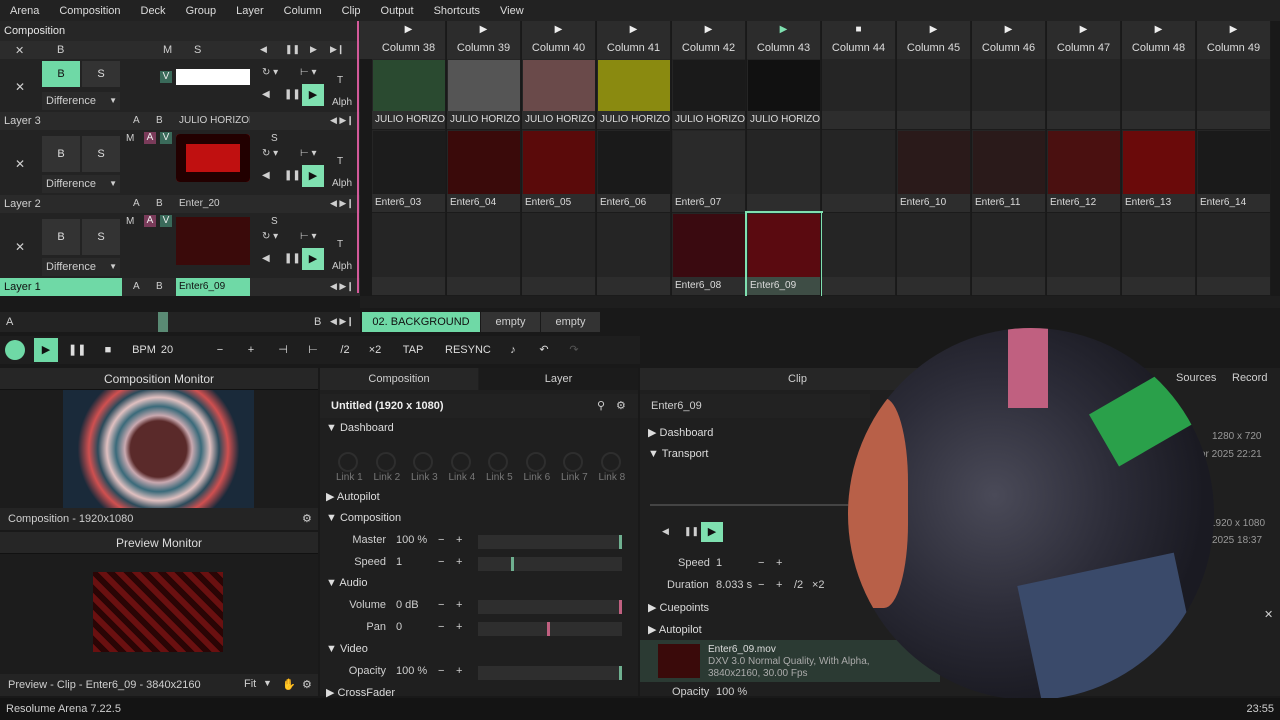 This screenshot has height=720, width=1280. I want to click on clip-cell: Enter6_09, so click(784, 254).